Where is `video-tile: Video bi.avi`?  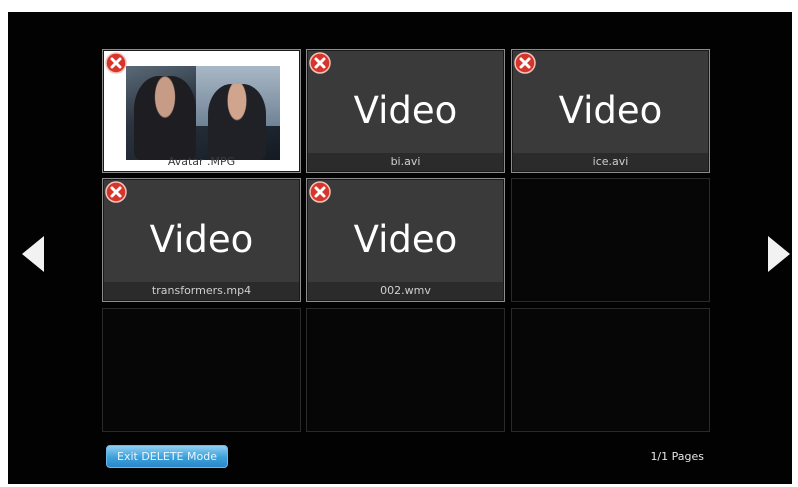 video-tile: Video bi.avi is located at coordinates (405, 111).